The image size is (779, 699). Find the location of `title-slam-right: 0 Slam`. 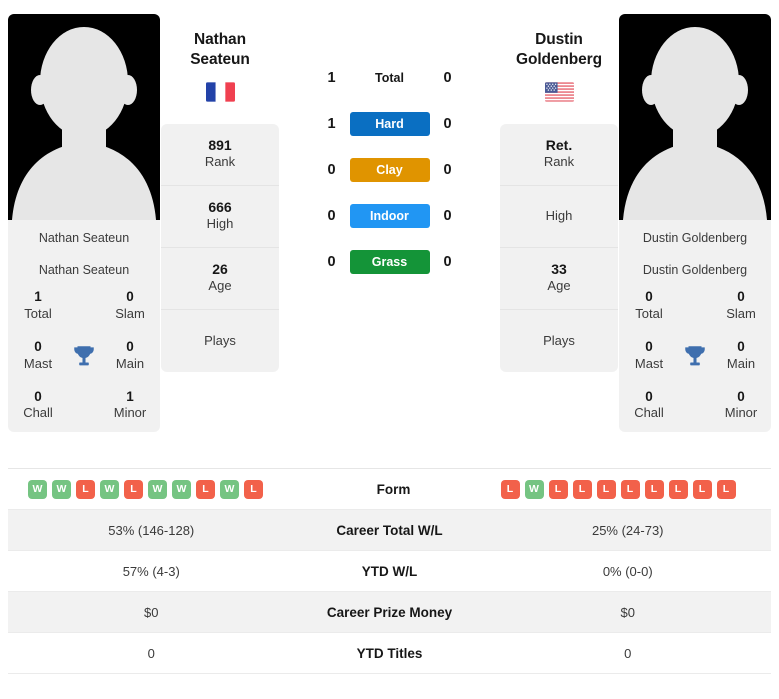

title-slam-right: 0 Slam is located at coordinates (741, 306).